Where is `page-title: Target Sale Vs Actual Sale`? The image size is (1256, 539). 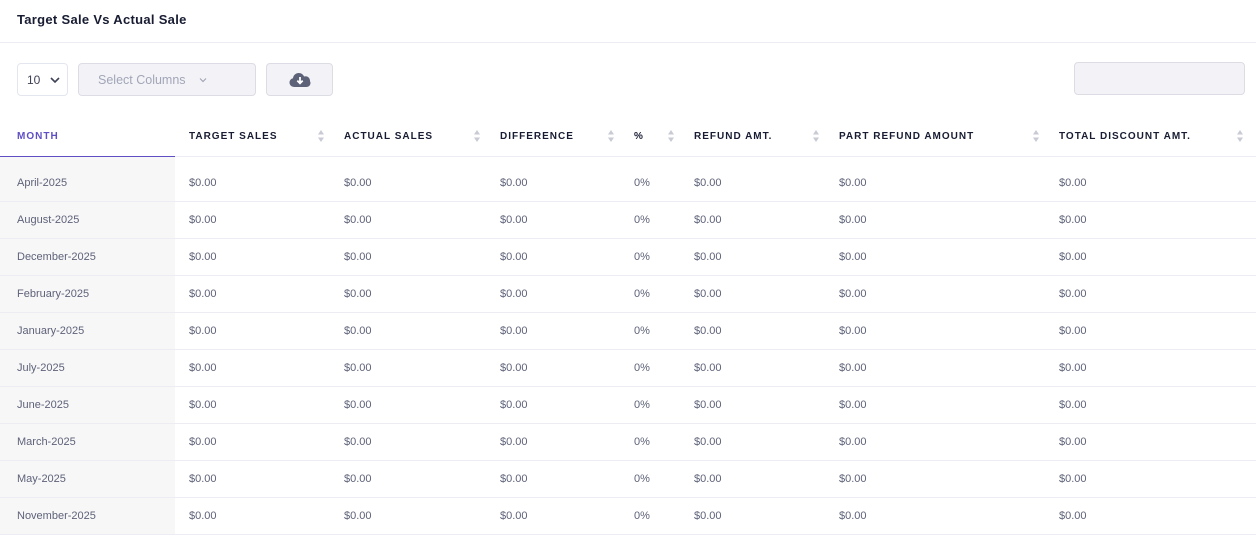
page-title: Target Sale Vs Actual Sale is located at coordinates (102, 19).